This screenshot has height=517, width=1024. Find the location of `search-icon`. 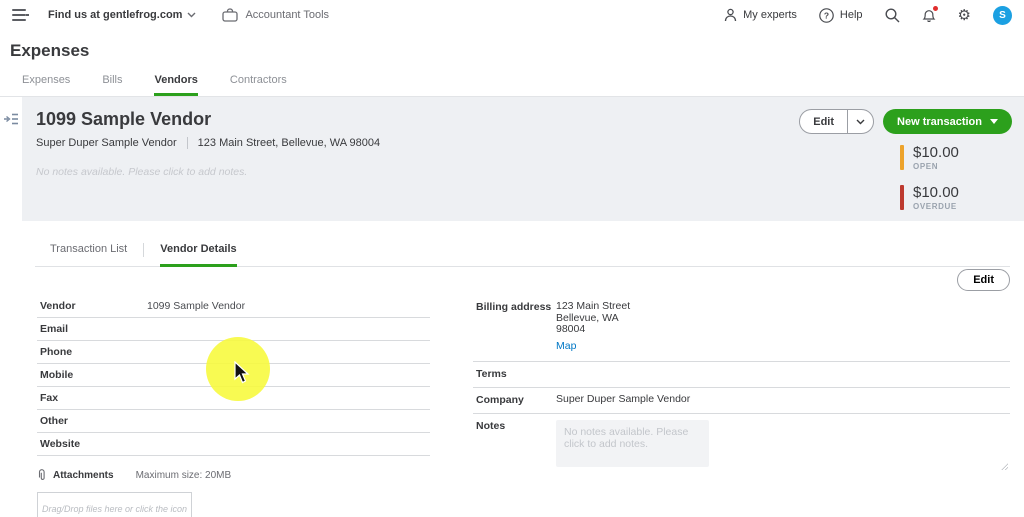

search-icon is located at coordinates (892, 15).